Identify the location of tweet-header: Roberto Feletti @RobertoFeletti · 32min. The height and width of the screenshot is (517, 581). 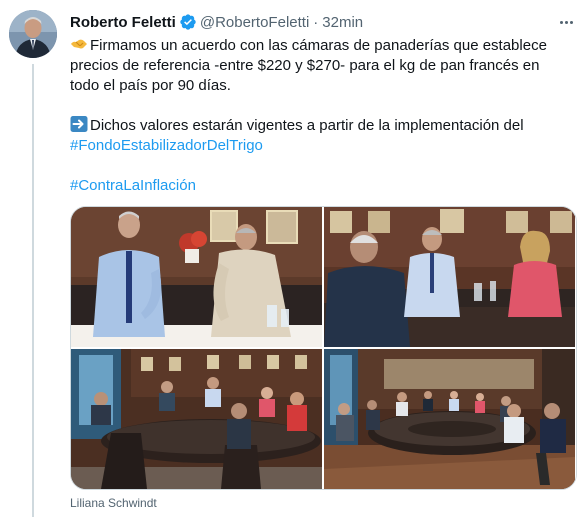
(216, 22).